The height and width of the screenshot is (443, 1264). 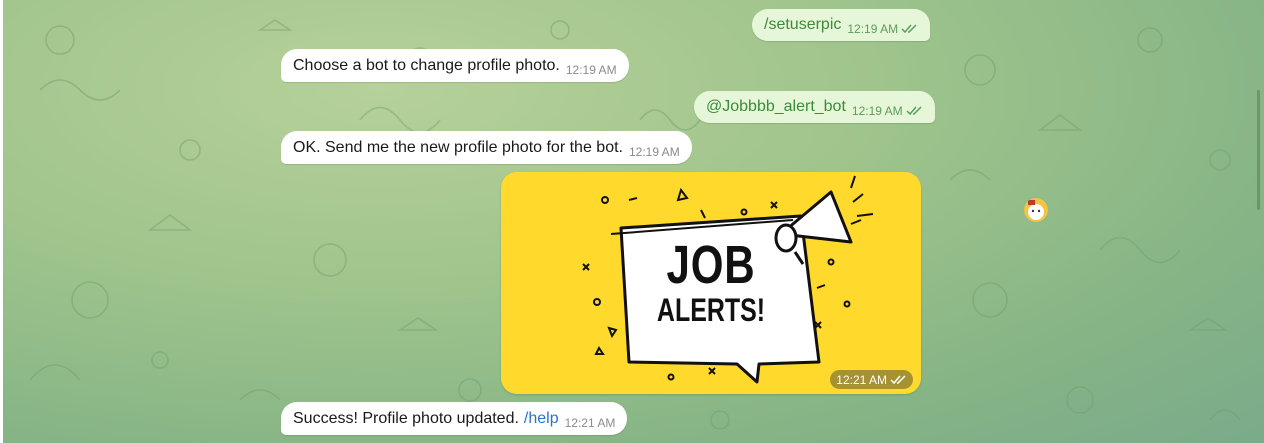 I want to click on message-outgoing-bot-username: @Jobbbb_alert_bot 12:19 AM, so click(x=814, y=107).